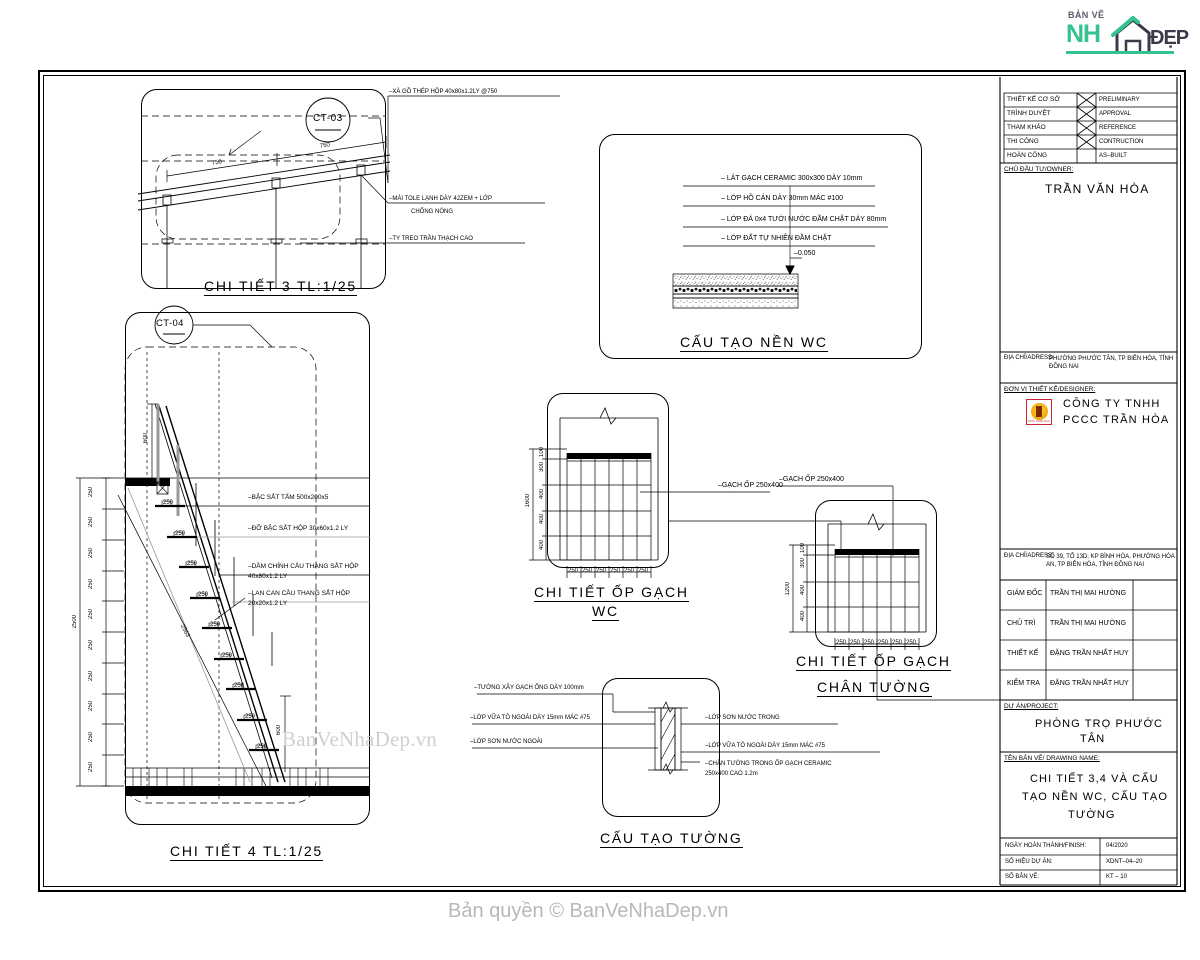 This screenshot has width=1200, height=960. I want to click on footer-watermark: Bản quyền © BanVeNhaDep.vn, so click(588, 911).